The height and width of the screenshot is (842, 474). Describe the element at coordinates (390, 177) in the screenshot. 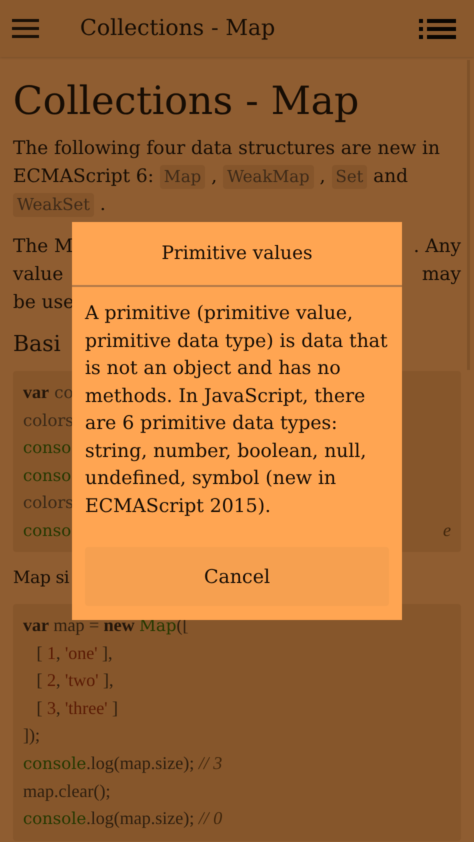

I see `paragraph-text: and` at that location.